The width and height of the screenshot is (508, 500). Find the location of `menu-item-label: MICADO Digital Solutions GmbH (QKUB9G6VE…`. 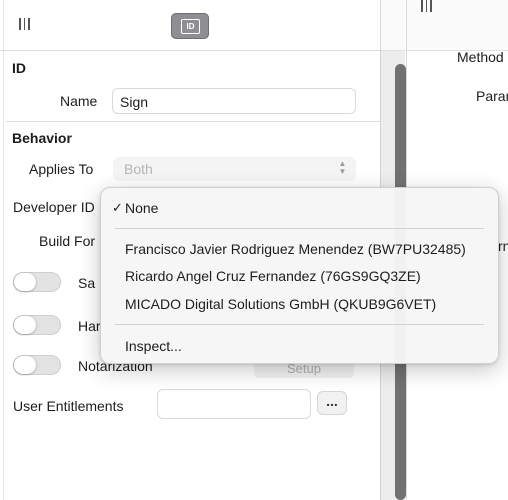

menu-item-label: MICADO Digital Solutions GmbH (QKUB9G6VE… is located at coordinates (281, 304).